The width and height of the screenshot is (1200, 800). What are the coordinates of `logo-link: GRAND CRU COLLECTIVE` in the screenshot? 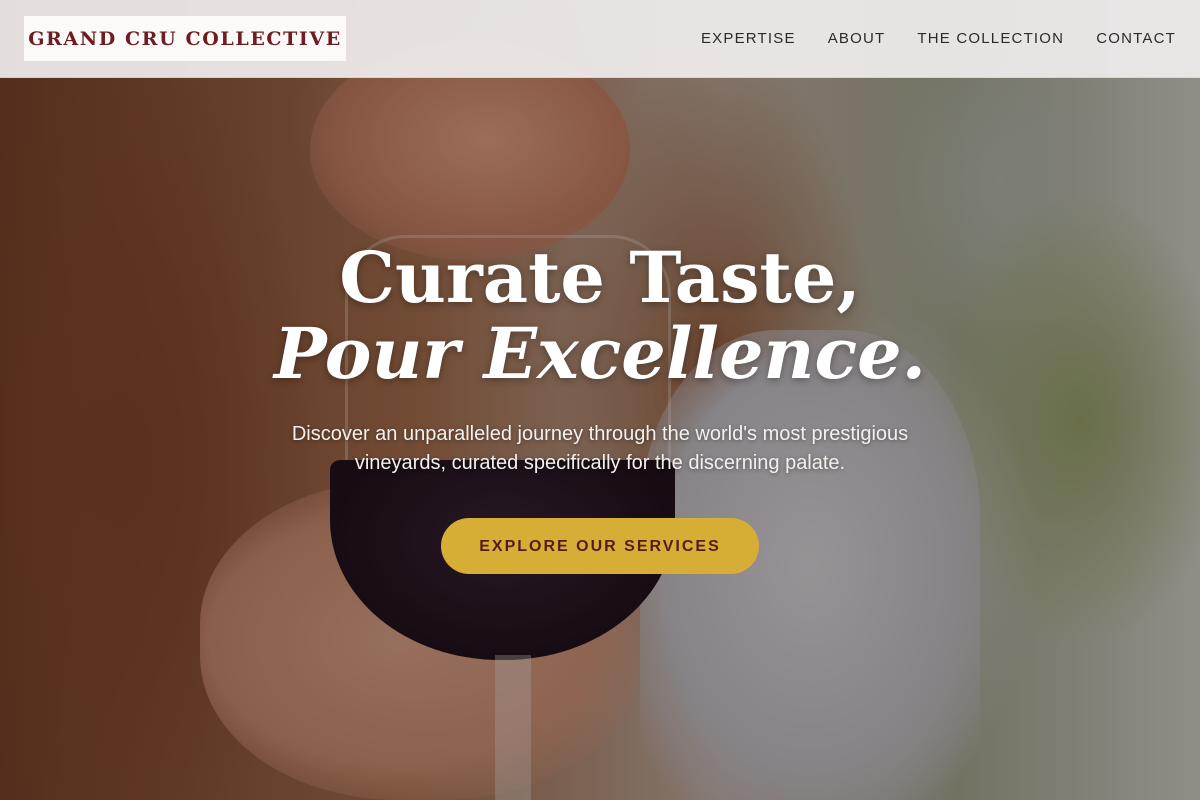 It's located at (185, 38).